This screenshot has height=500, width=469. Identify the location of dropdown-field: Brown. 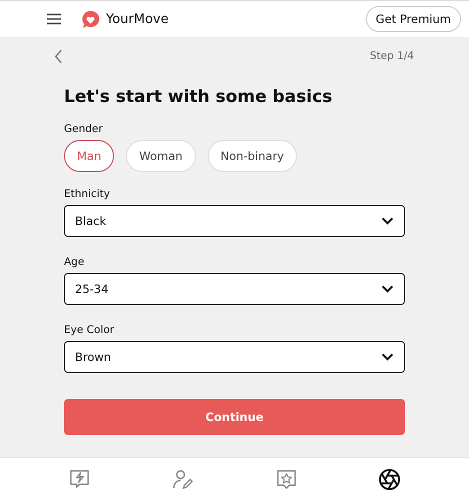
(234, 357).